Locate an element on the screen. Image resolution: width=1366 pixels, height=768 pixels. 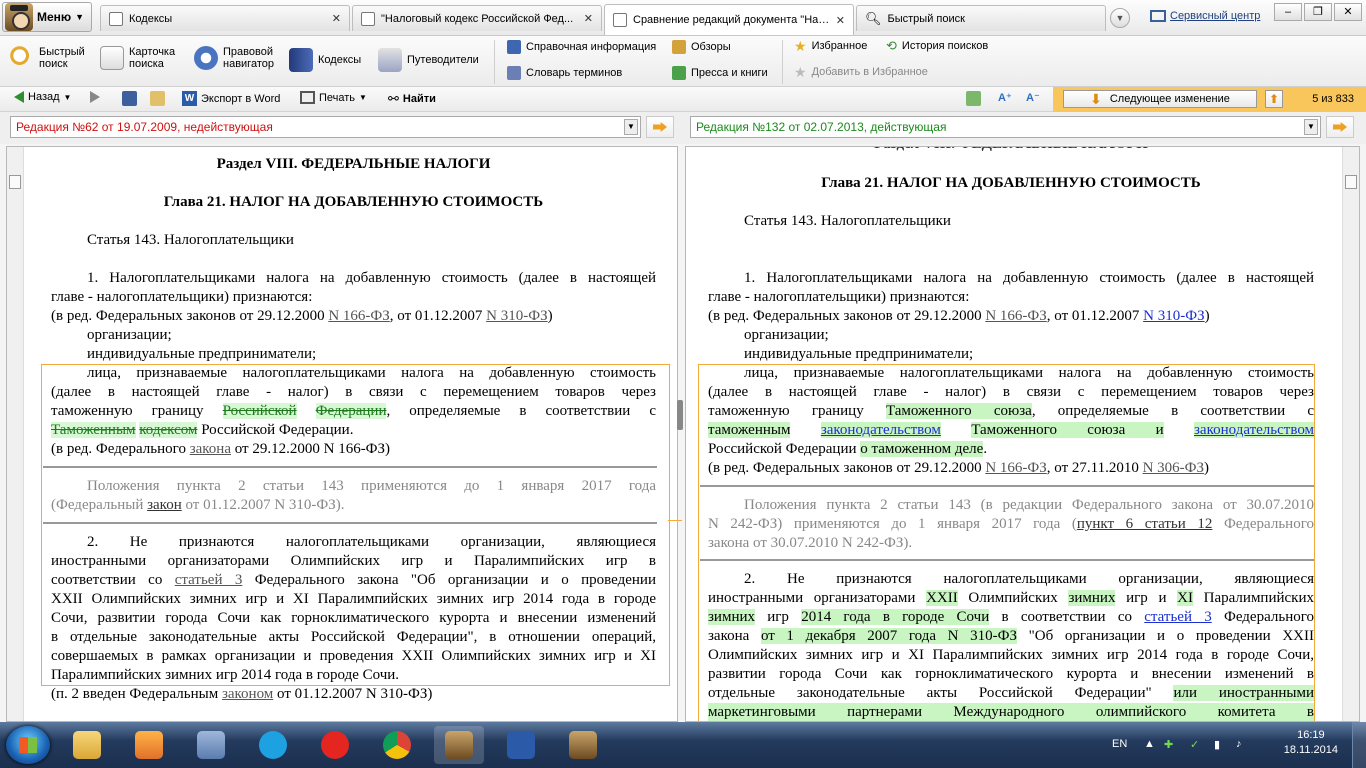
codes-button: Кодексы is located at coordinates (325, 60).